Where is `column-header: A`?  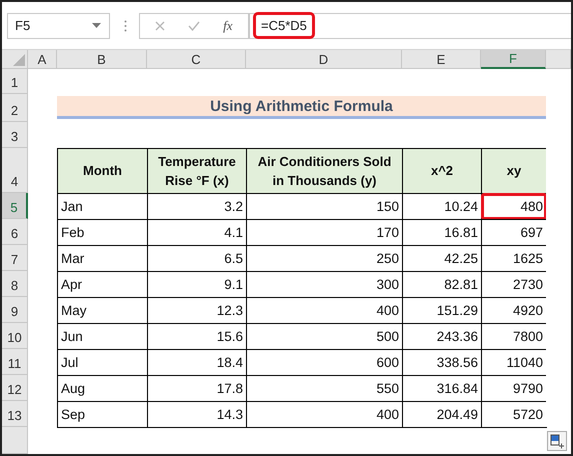 column-header: A is located at coordinates (42, 59).